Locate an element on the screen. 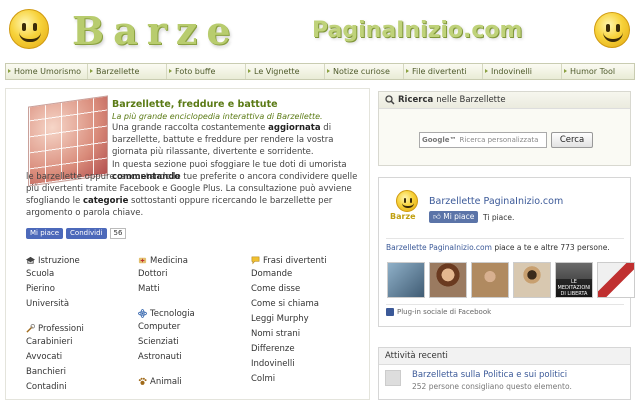 Image resolution: width=640 pixels, height=400 pixels. fan-avatar: LE MEDITAZIONI DI LIBERTA is located at coordinates (574, 280).